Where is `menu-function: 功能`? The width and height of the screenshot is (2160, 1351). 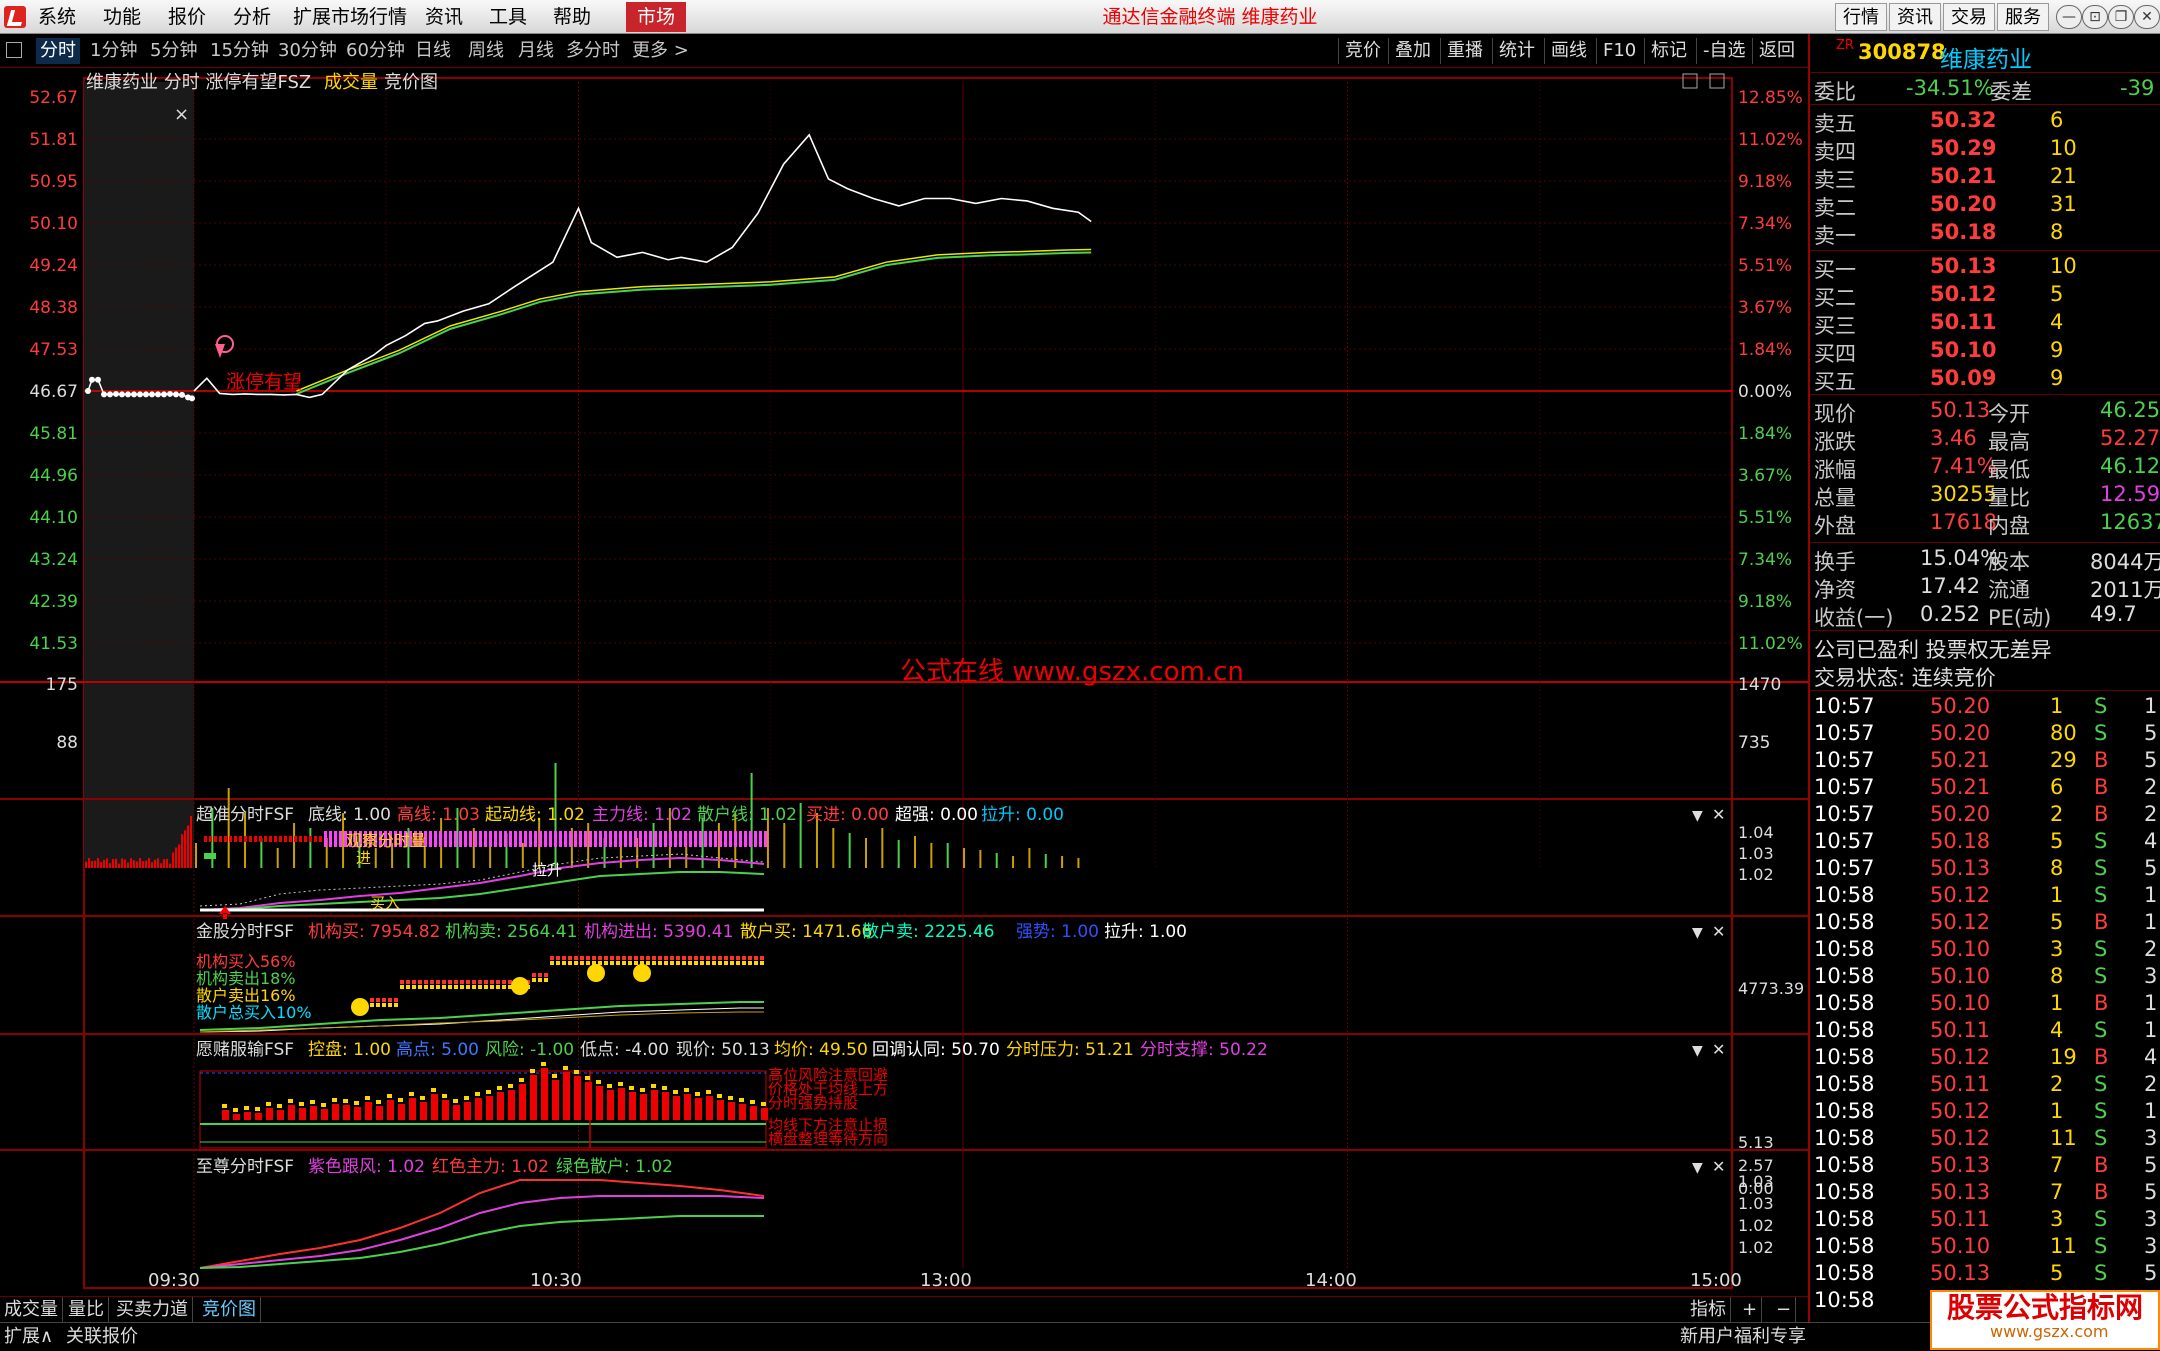 menu-function: 功能 is located at coordinates (122, 17).